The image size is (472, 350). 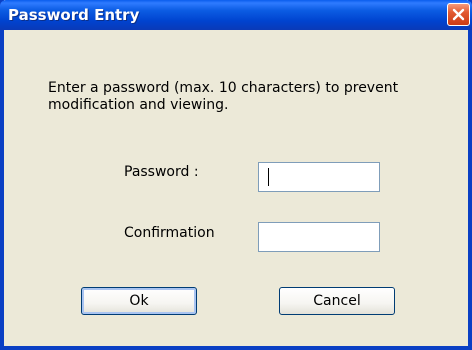 I want to click on confirmation-label: Confirmation, so click(x=169, y=233).